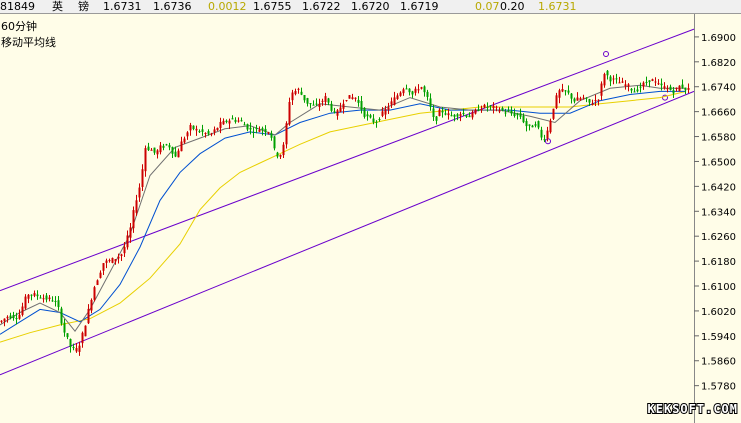  Describe the element at coordinates (122, 6) in the screenshot. I see `quote-price-a: 1.6731` at that location.